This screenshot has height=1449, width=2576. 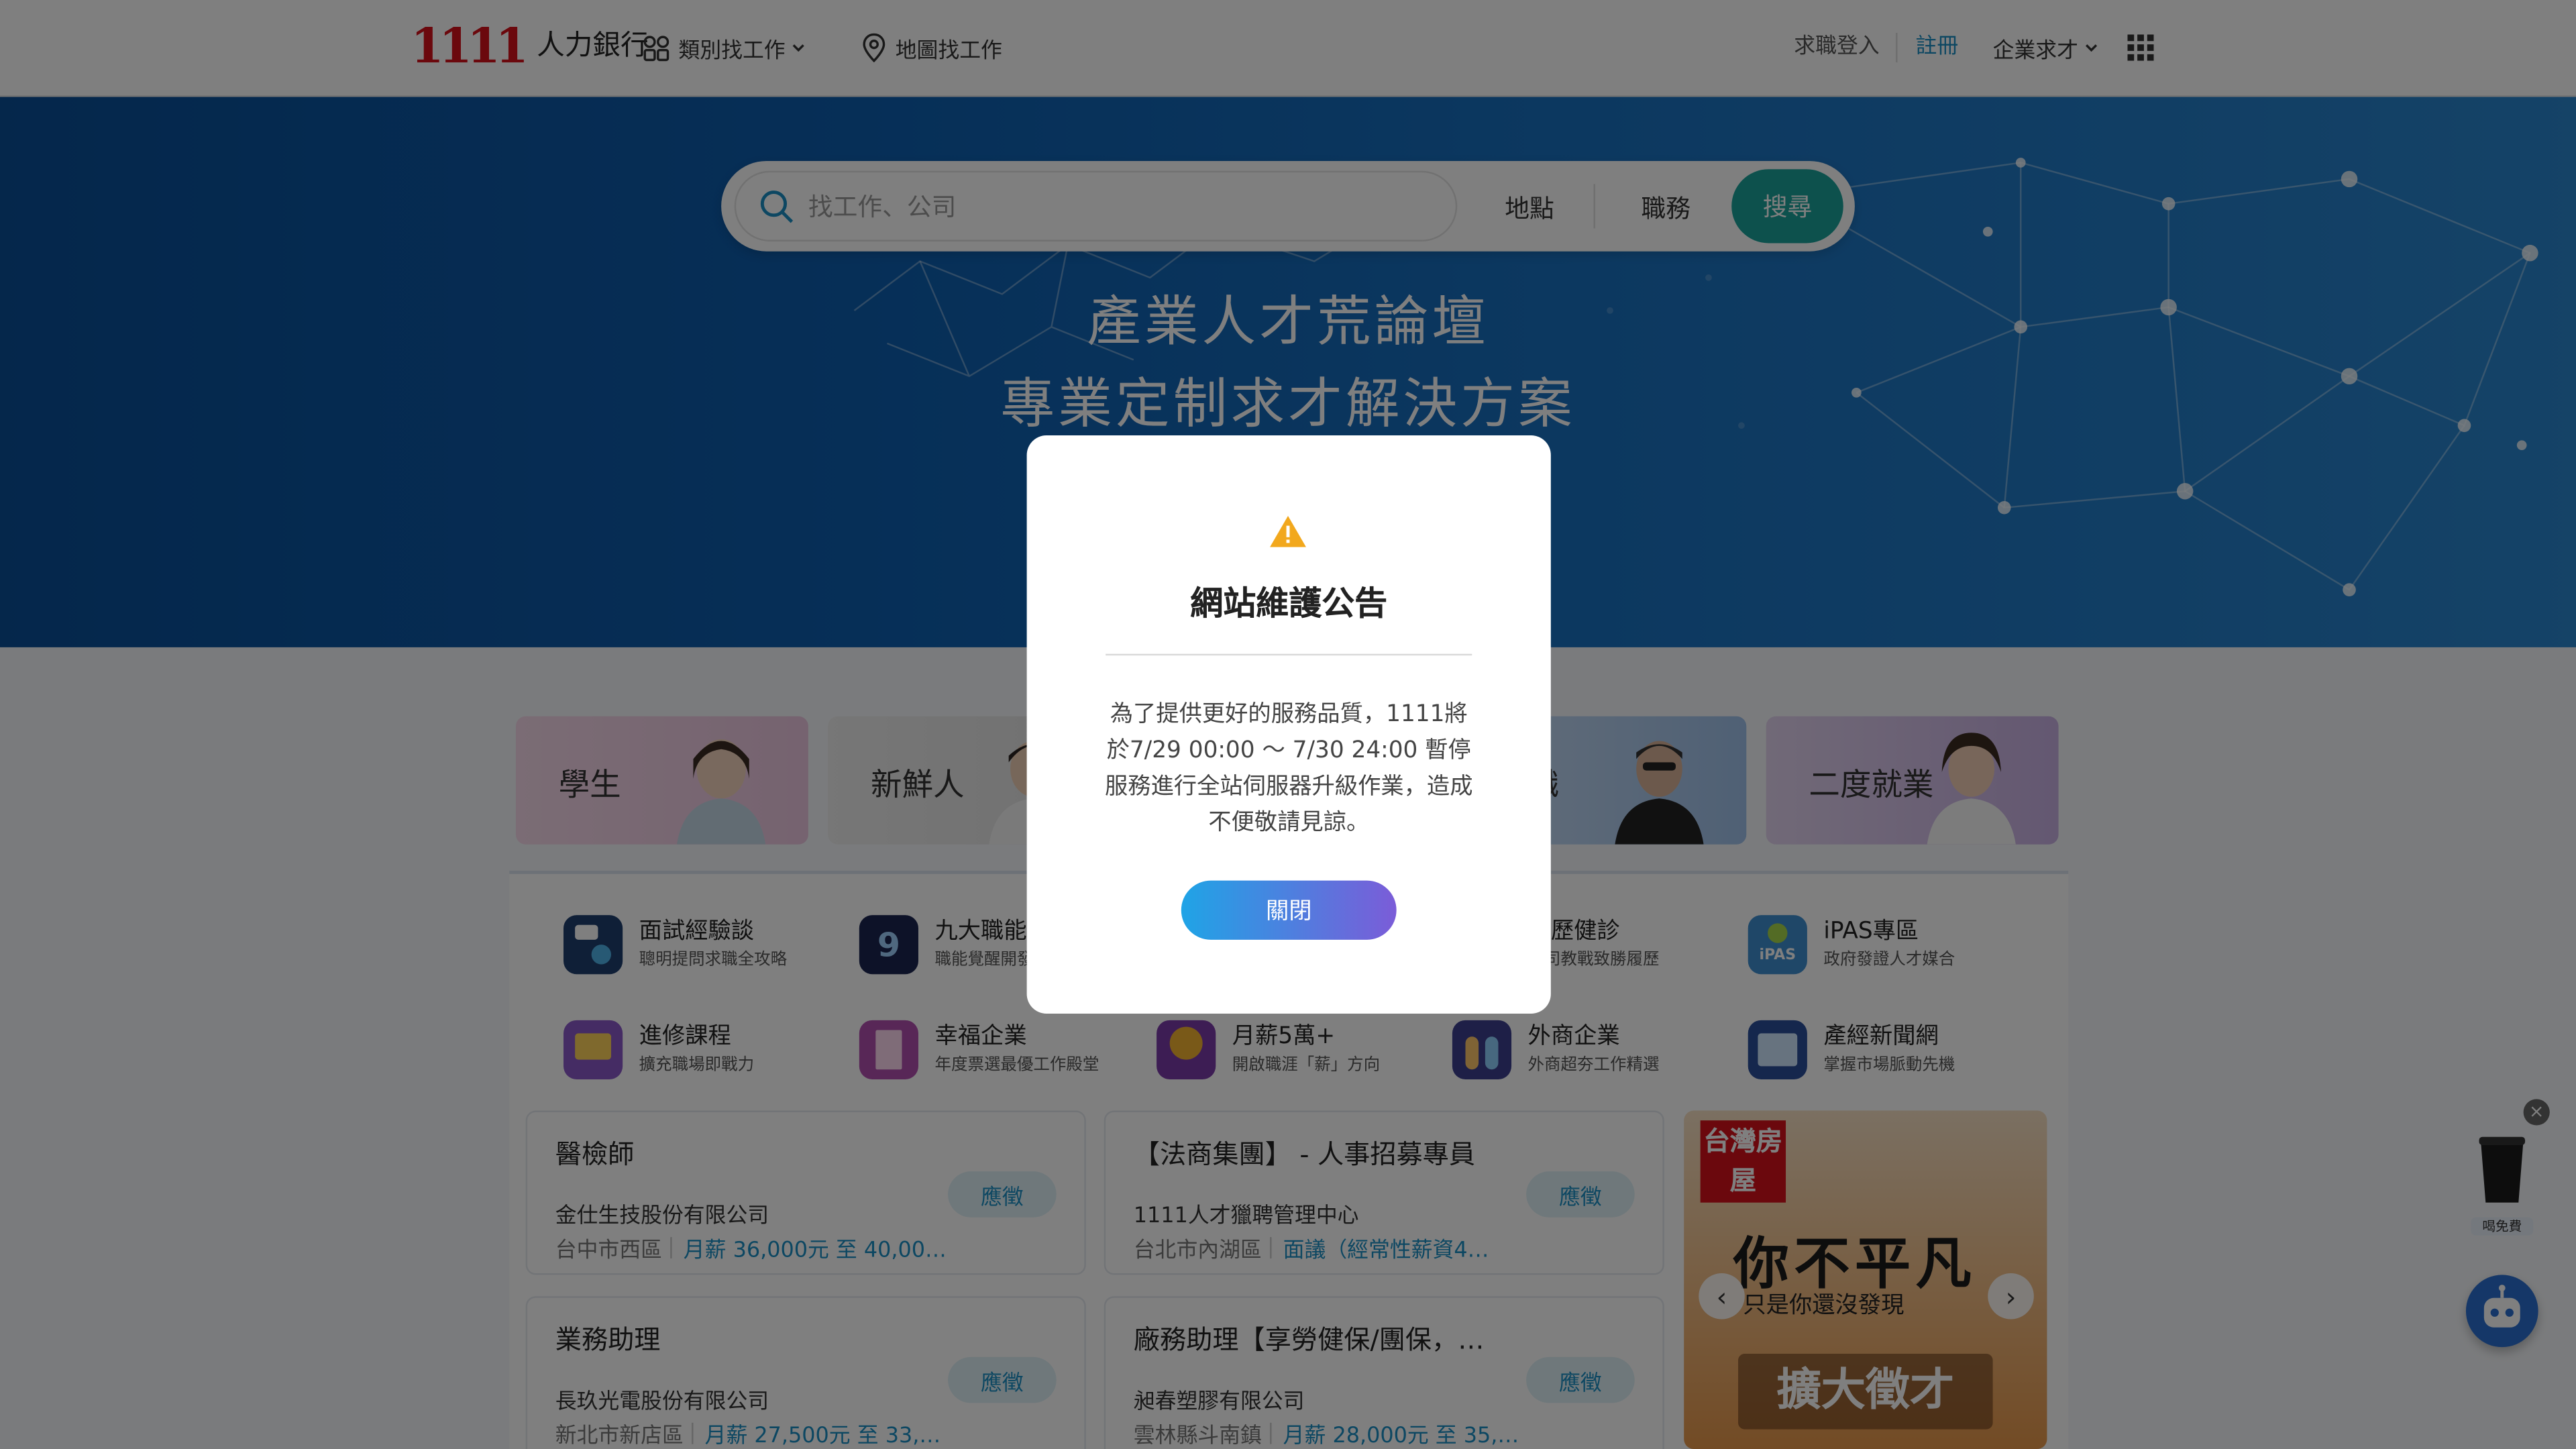 I want to click on dialog-divider, so click(x=1289, y=654).